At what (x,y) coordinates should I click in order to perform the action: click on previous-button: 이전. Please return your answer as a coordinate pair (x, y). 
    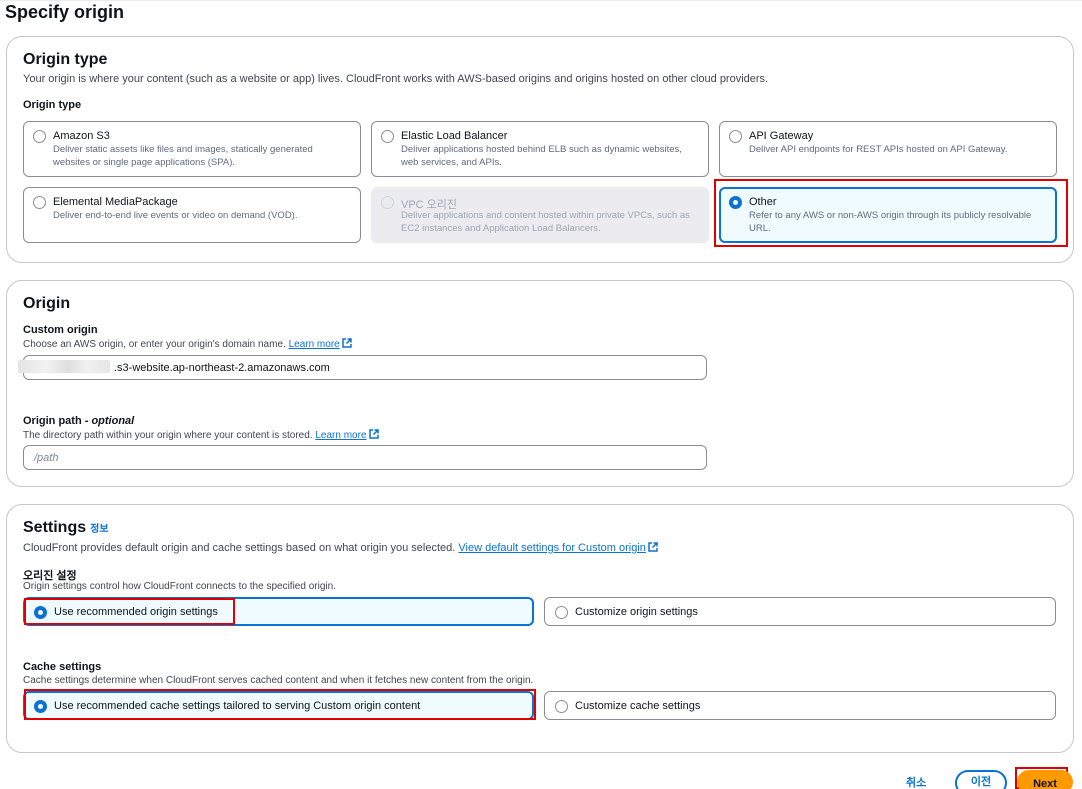
    Looking at the image, I should click on (981, 779).